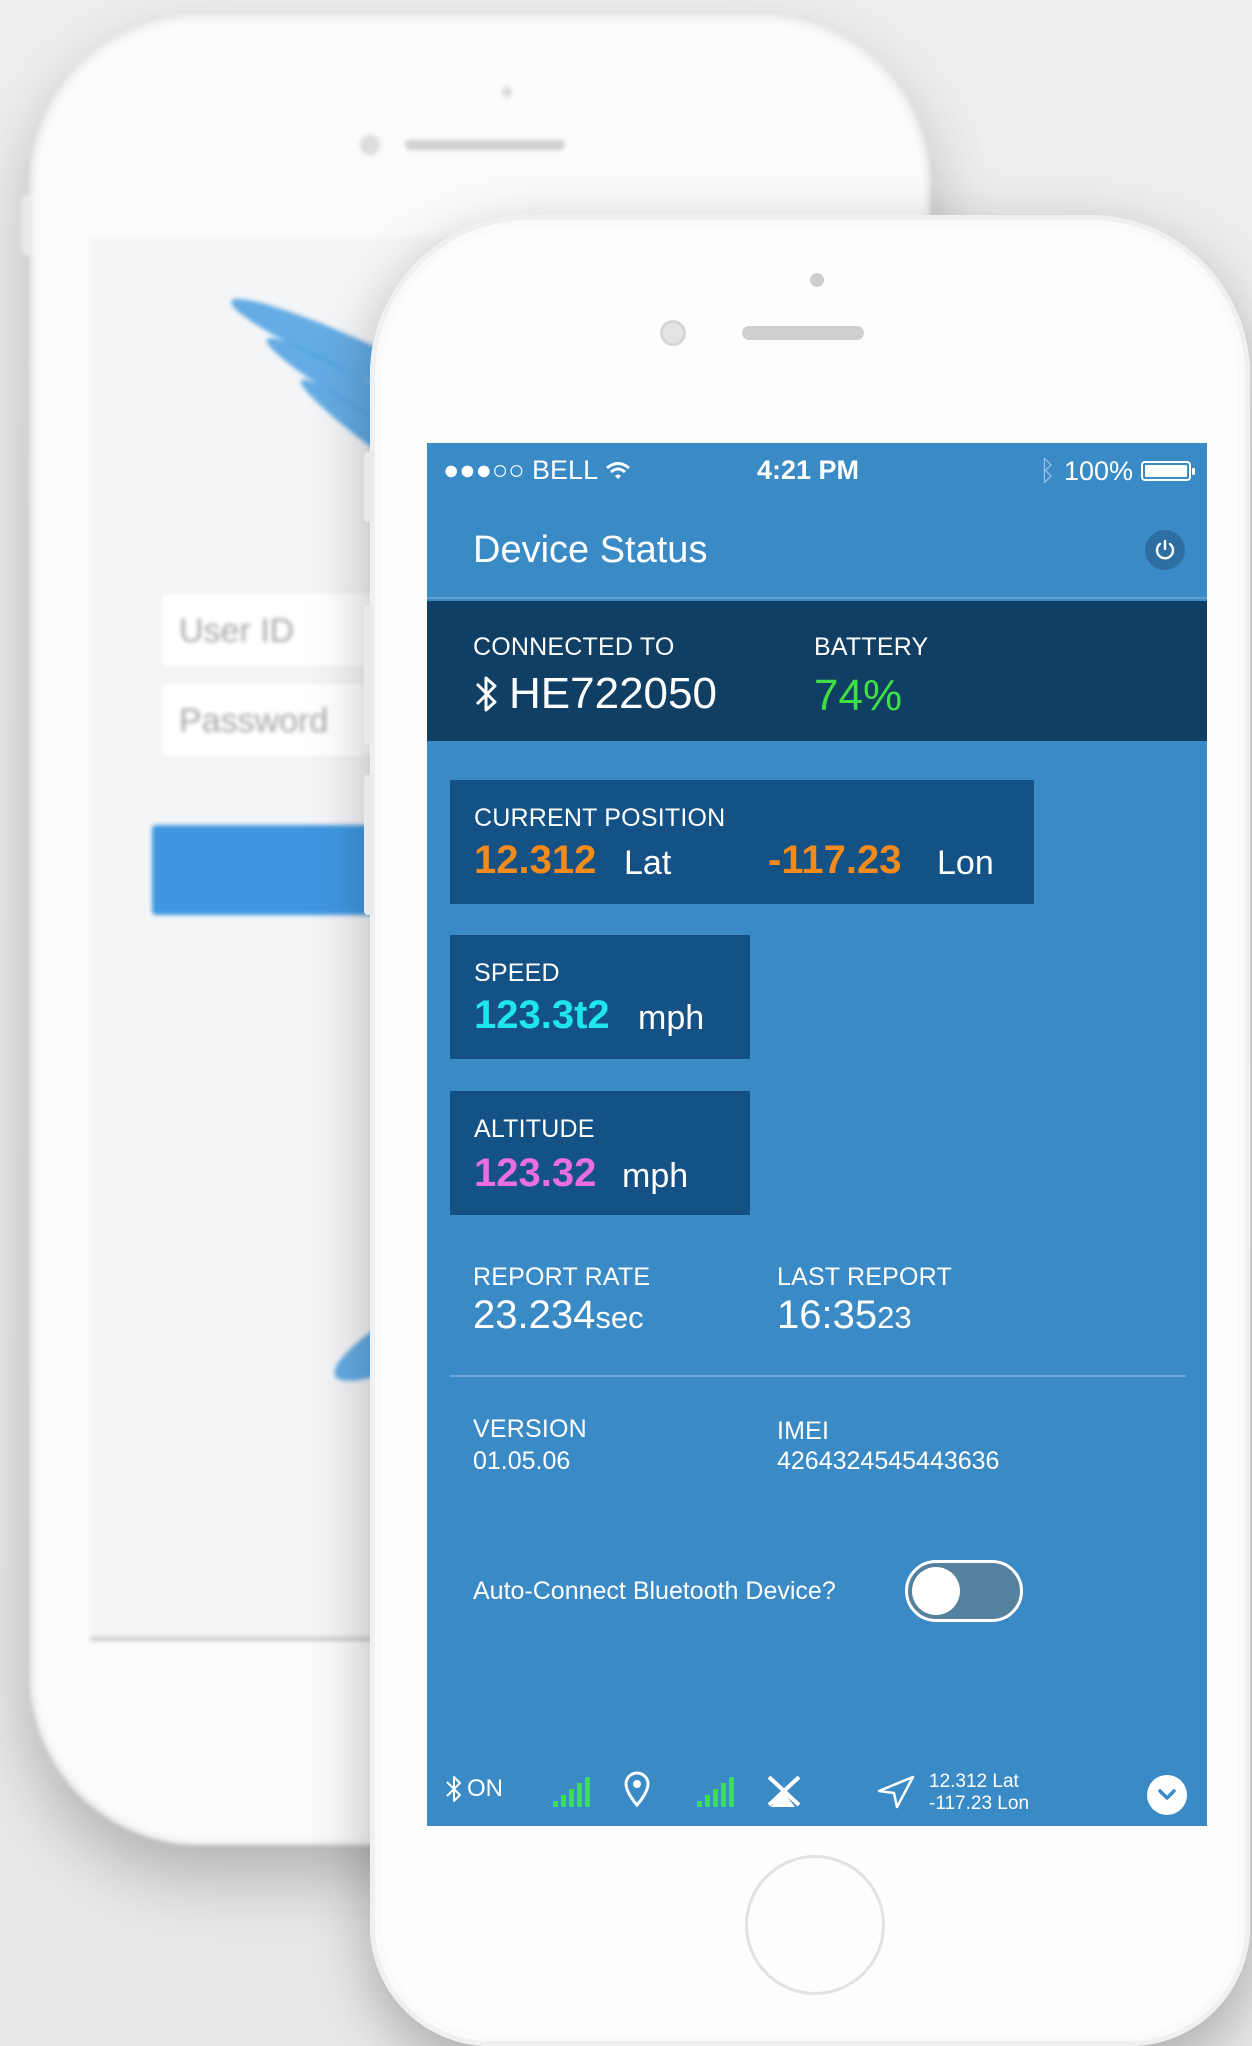 The height and width of the screenshot is (2046, 1252). What do you see at coordinates (827, 1315) in the screenshot?
I see `last-report-time: 16:35` at bounding box center [827, 1315].